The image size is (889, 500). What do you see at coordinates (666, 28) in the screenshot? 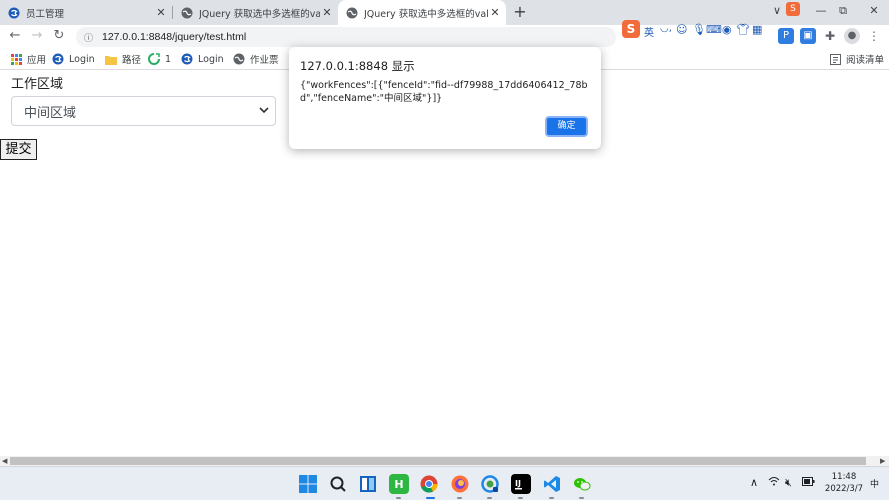
I see `ime-punctuation-icon: ◡,` at bounding box center [666, 28].